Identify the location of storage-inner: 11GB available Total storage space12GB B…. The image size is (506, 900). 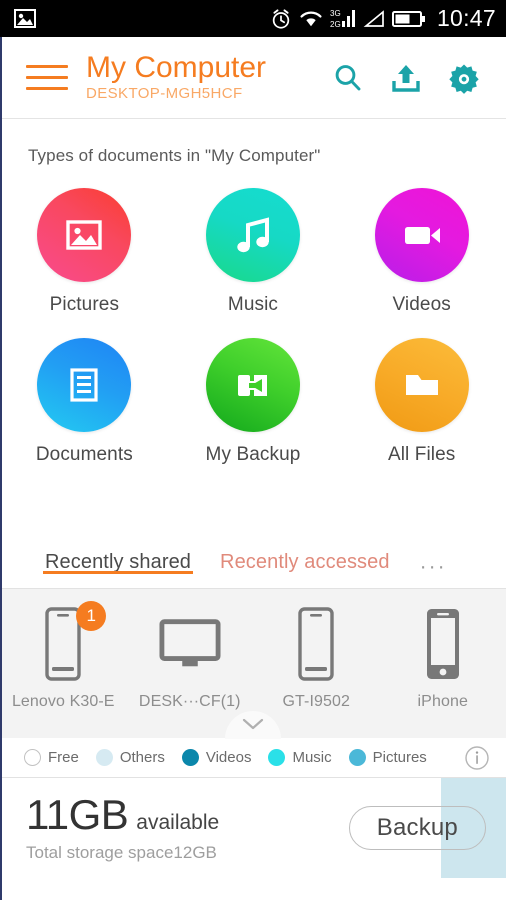
(253, 828).